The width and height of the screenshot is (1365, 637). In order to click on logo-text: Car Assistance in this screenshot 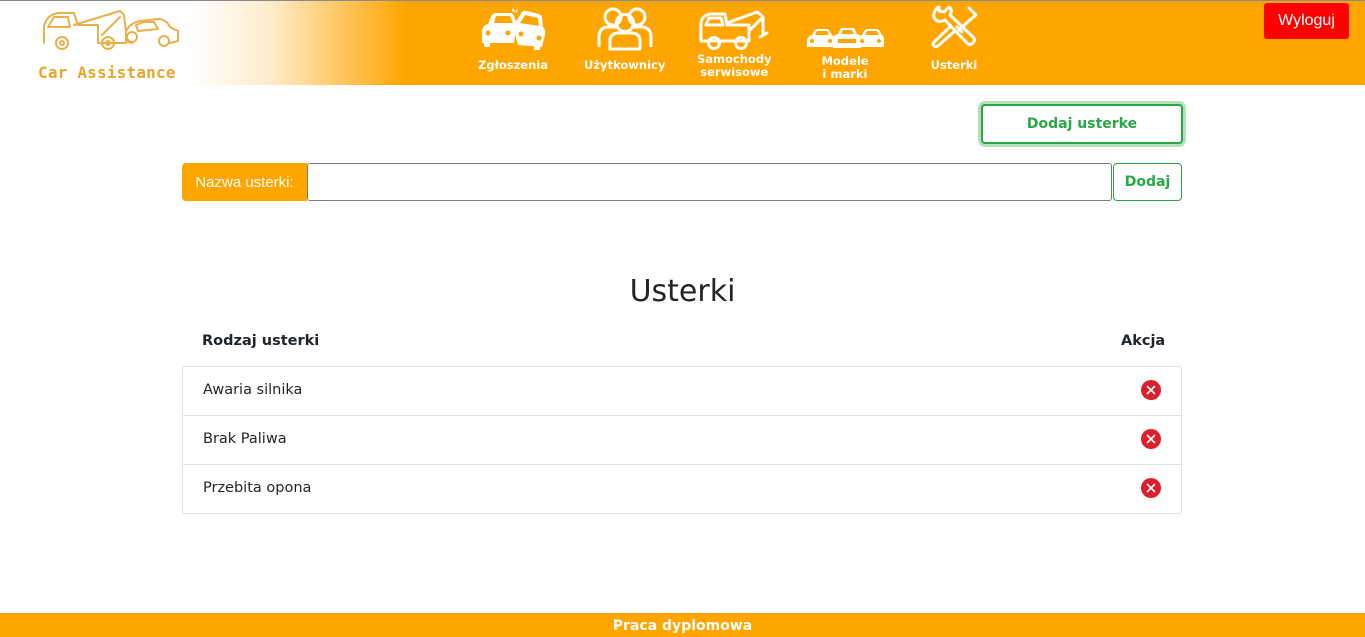, I will do `click(107, 72)`.